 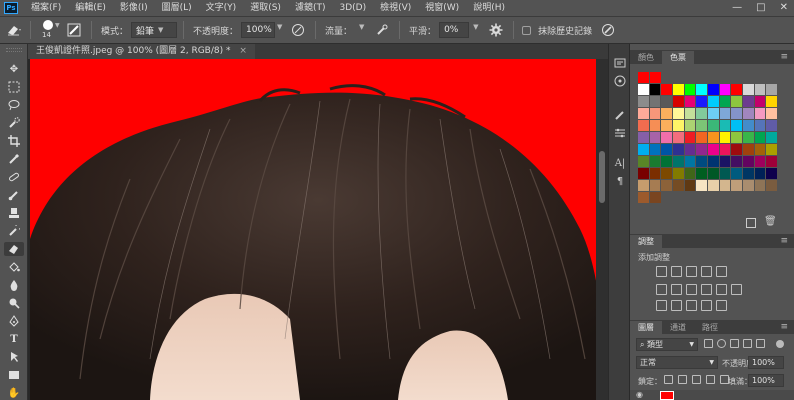 What do you see at coordinates (14, 141) in the screenshot?
I see `crop-tool-icon` at bounding box center [14, 141].